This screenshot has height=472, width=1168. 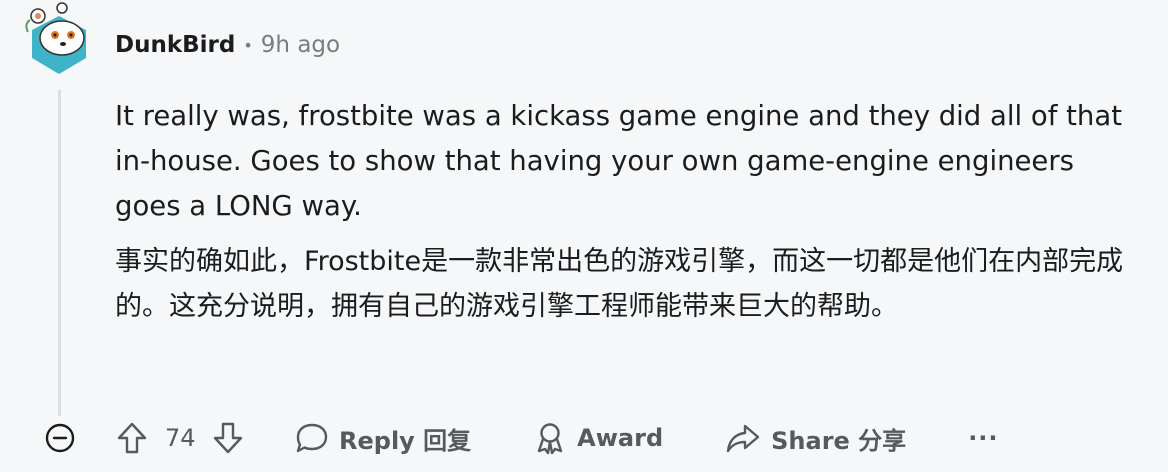 What do you see at coordinates (405, 440) in the screenshot?
I see `reply-label: Reply 回复` at bounding box center [405, 440].